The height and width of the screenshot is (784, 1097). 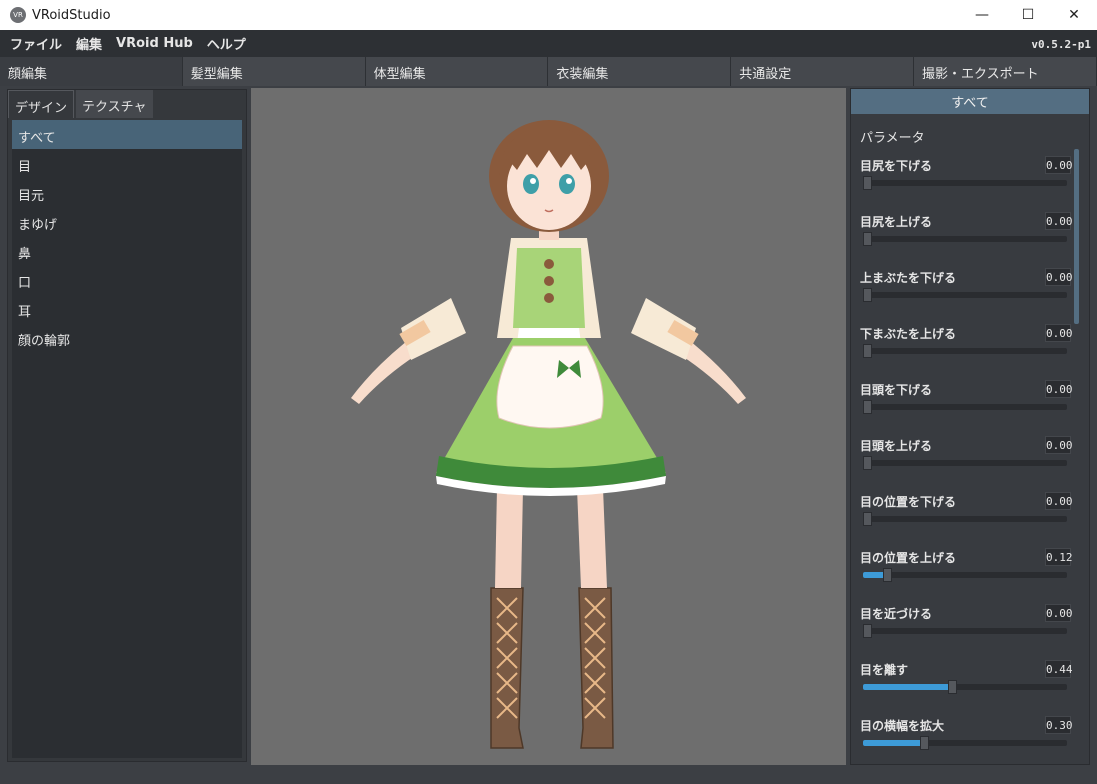 What do you see at coordinates (457, 71) in the screenshot?
I see `tab-body-edit: 体型編集` at bounding box center [457, 71].